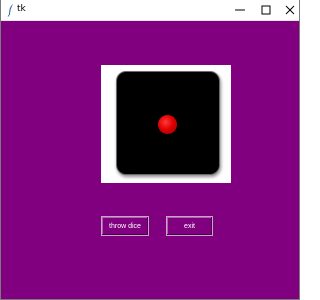  I want to click on tk-feather-icon, so click(10, 10).